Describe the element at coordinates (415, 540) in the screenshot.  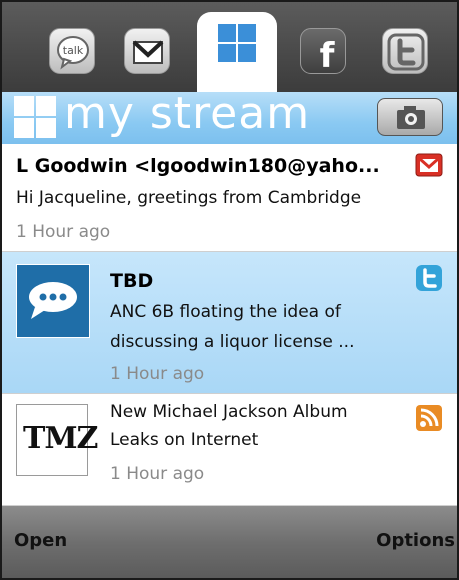
I see `options-softkey: Options` at that location.